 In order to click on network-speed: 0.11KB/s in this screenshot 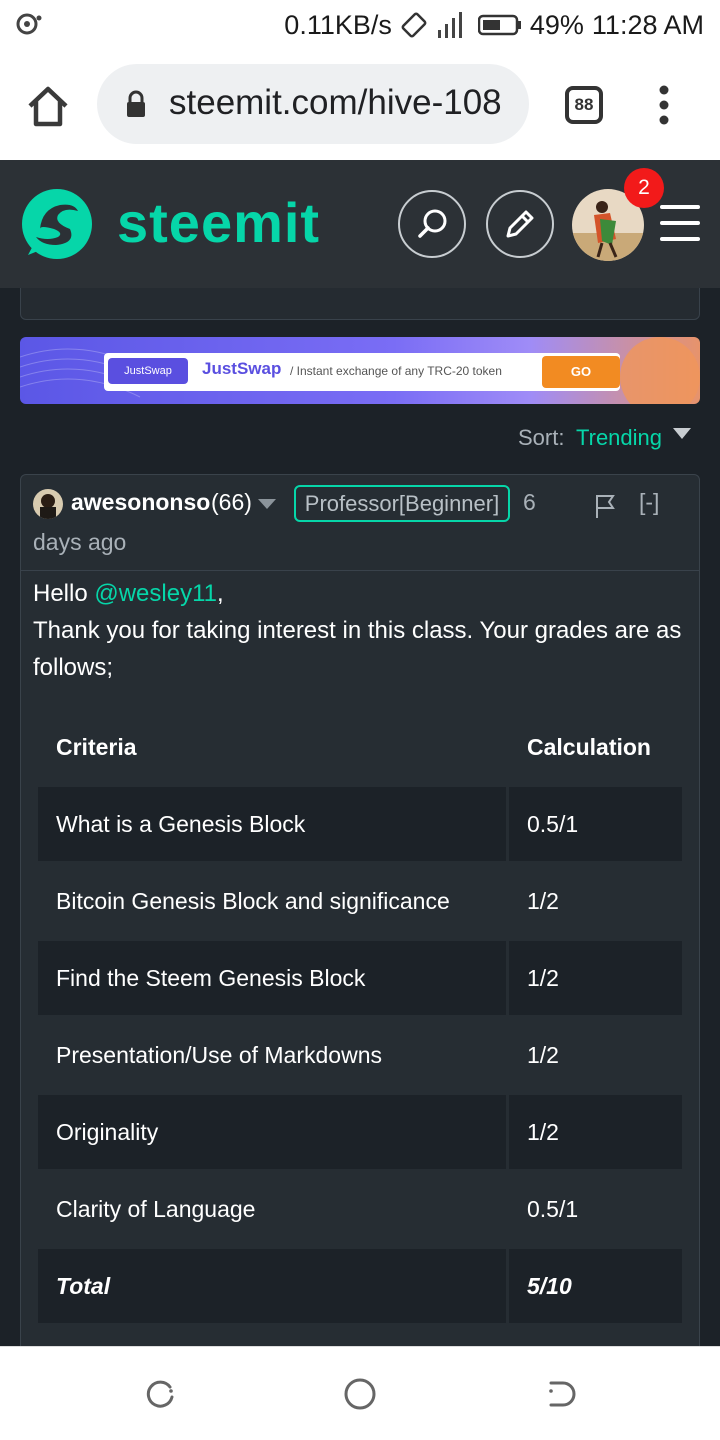, I will do `click(338, 24)`.